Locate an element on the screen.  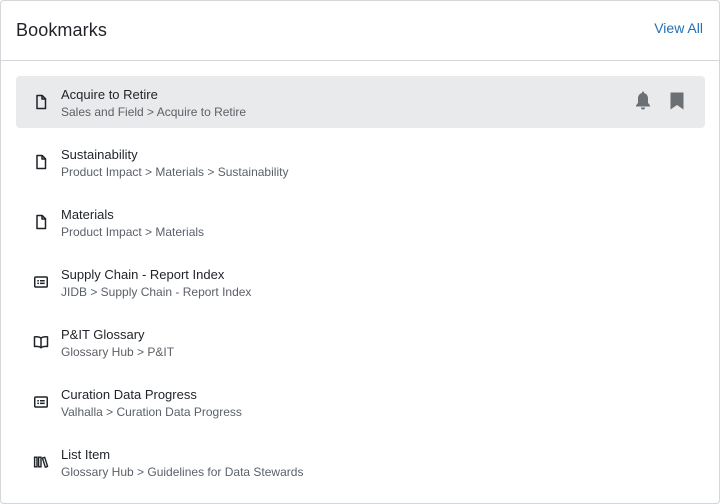
card-title: Bookmarks is located at coordinates (61, 30).